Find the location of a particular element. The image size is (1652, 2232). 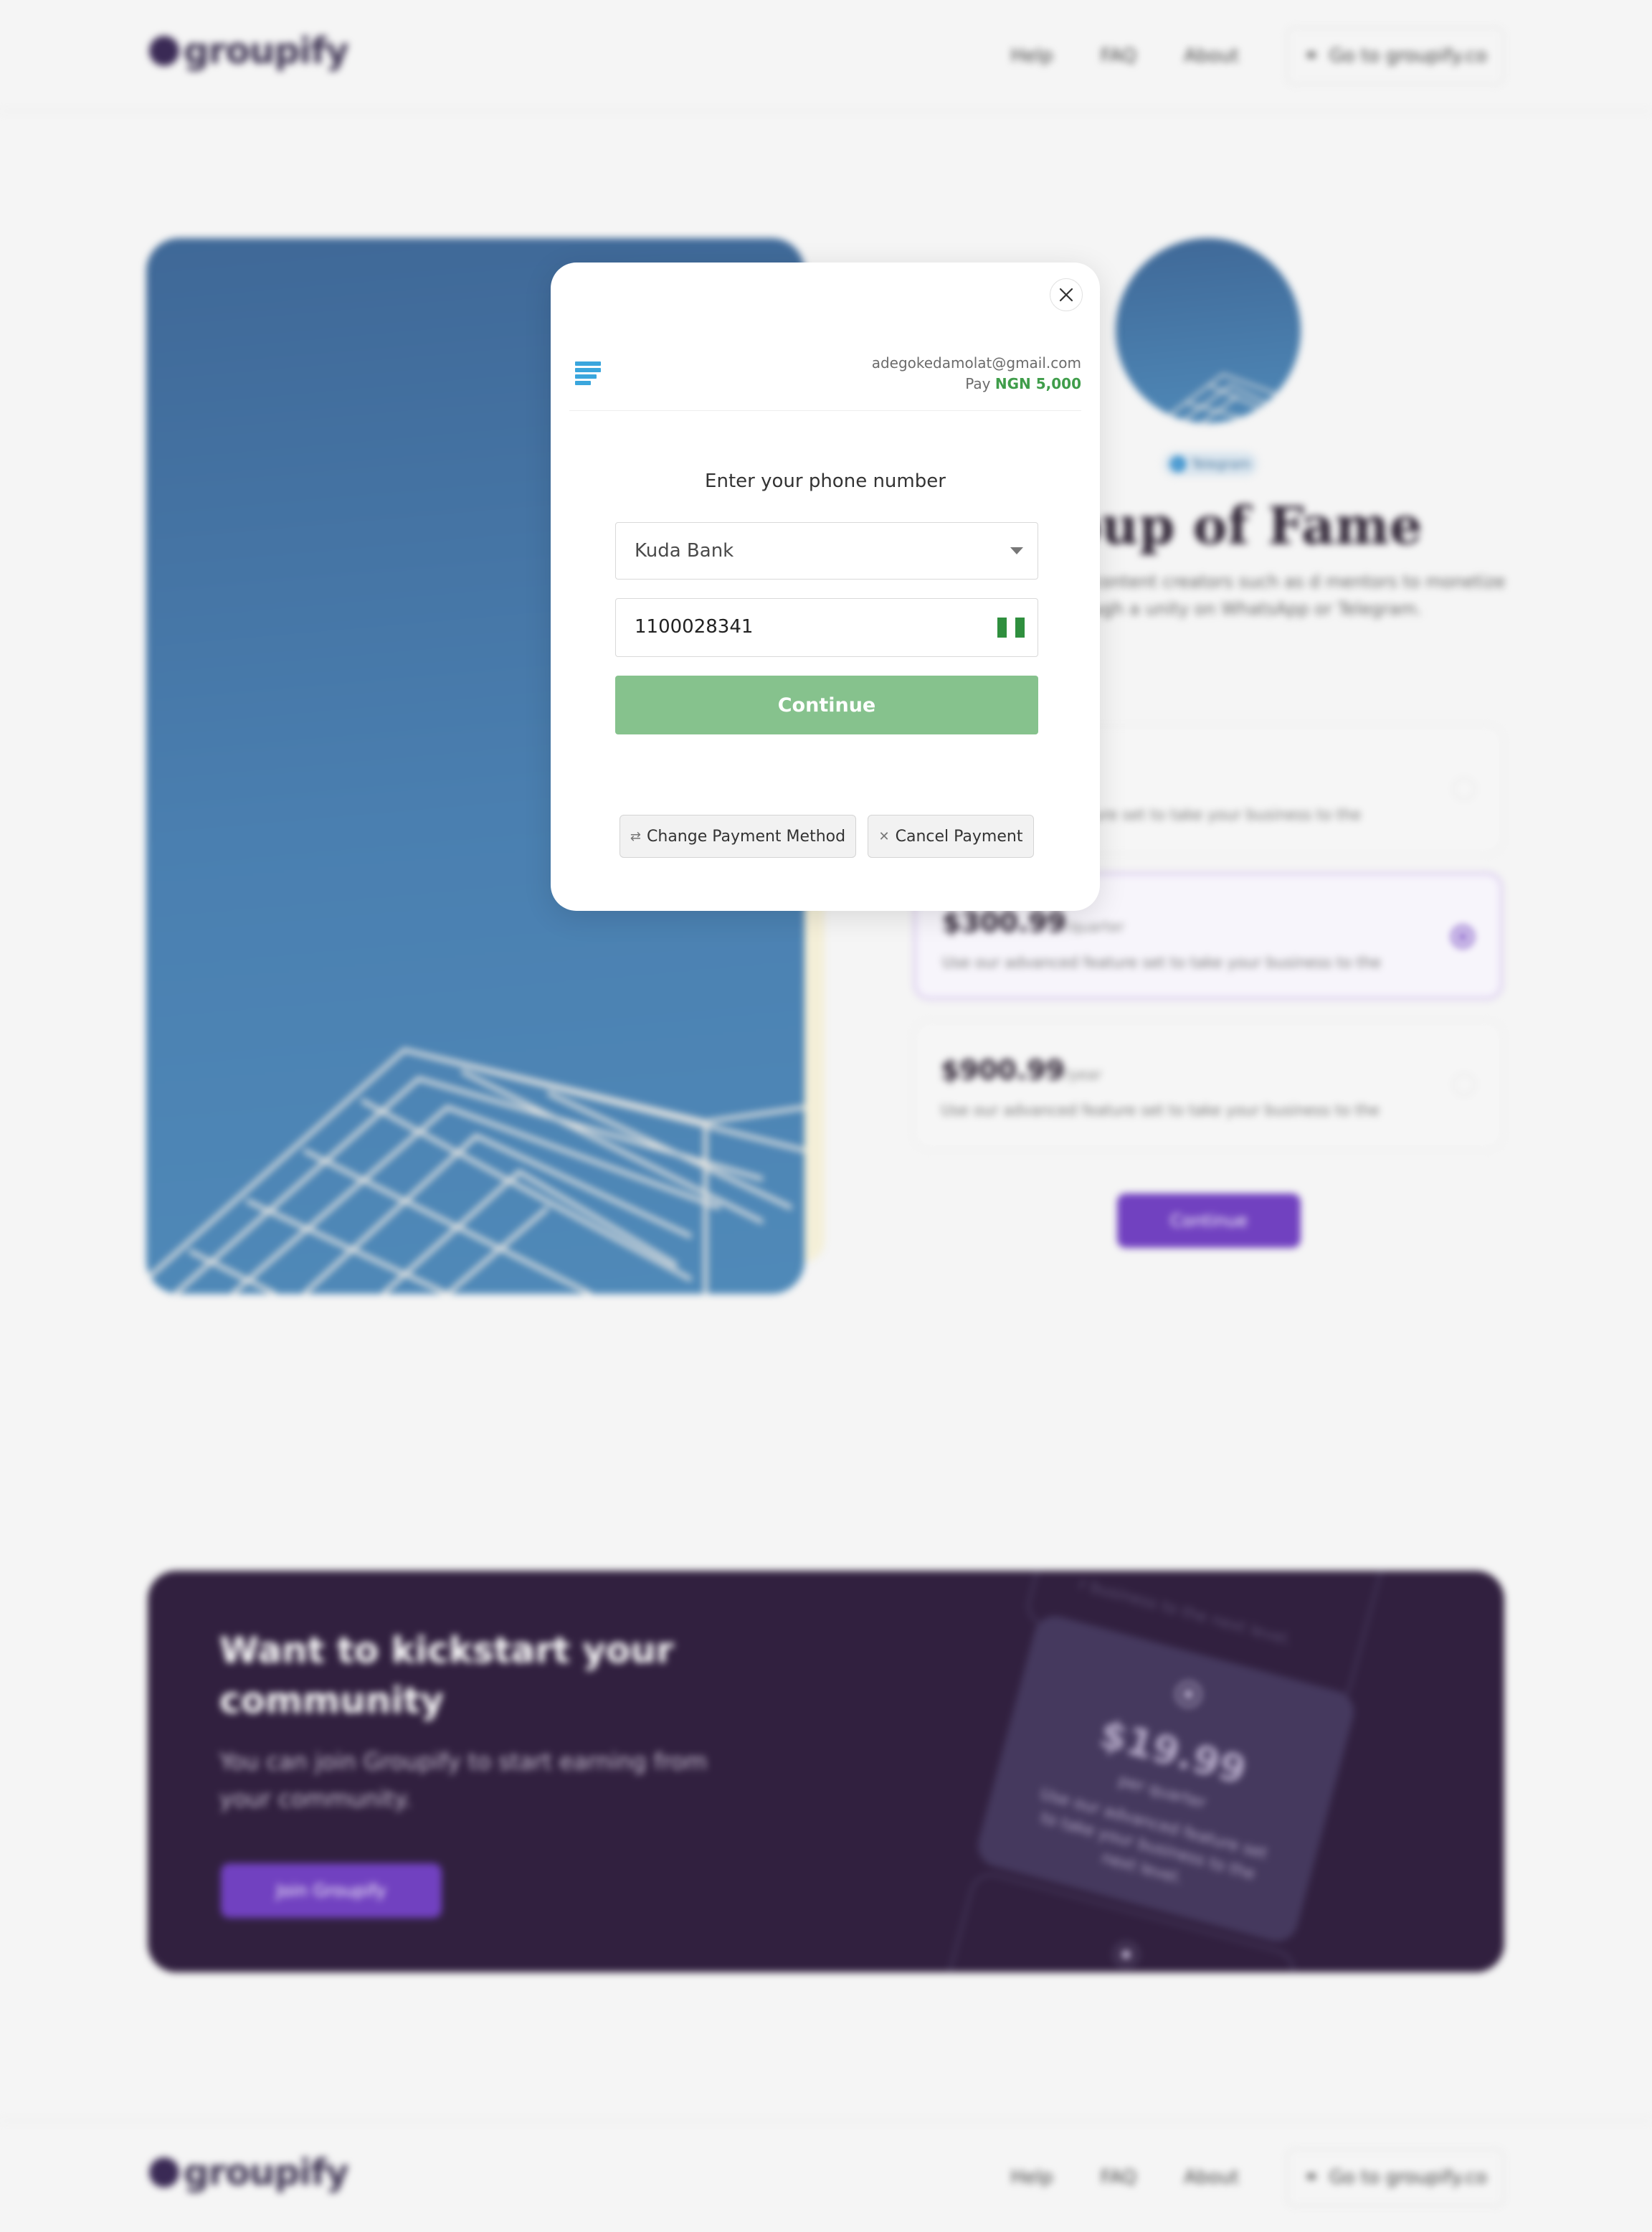

pay-label: Pay is located at coordinates (978, 383).